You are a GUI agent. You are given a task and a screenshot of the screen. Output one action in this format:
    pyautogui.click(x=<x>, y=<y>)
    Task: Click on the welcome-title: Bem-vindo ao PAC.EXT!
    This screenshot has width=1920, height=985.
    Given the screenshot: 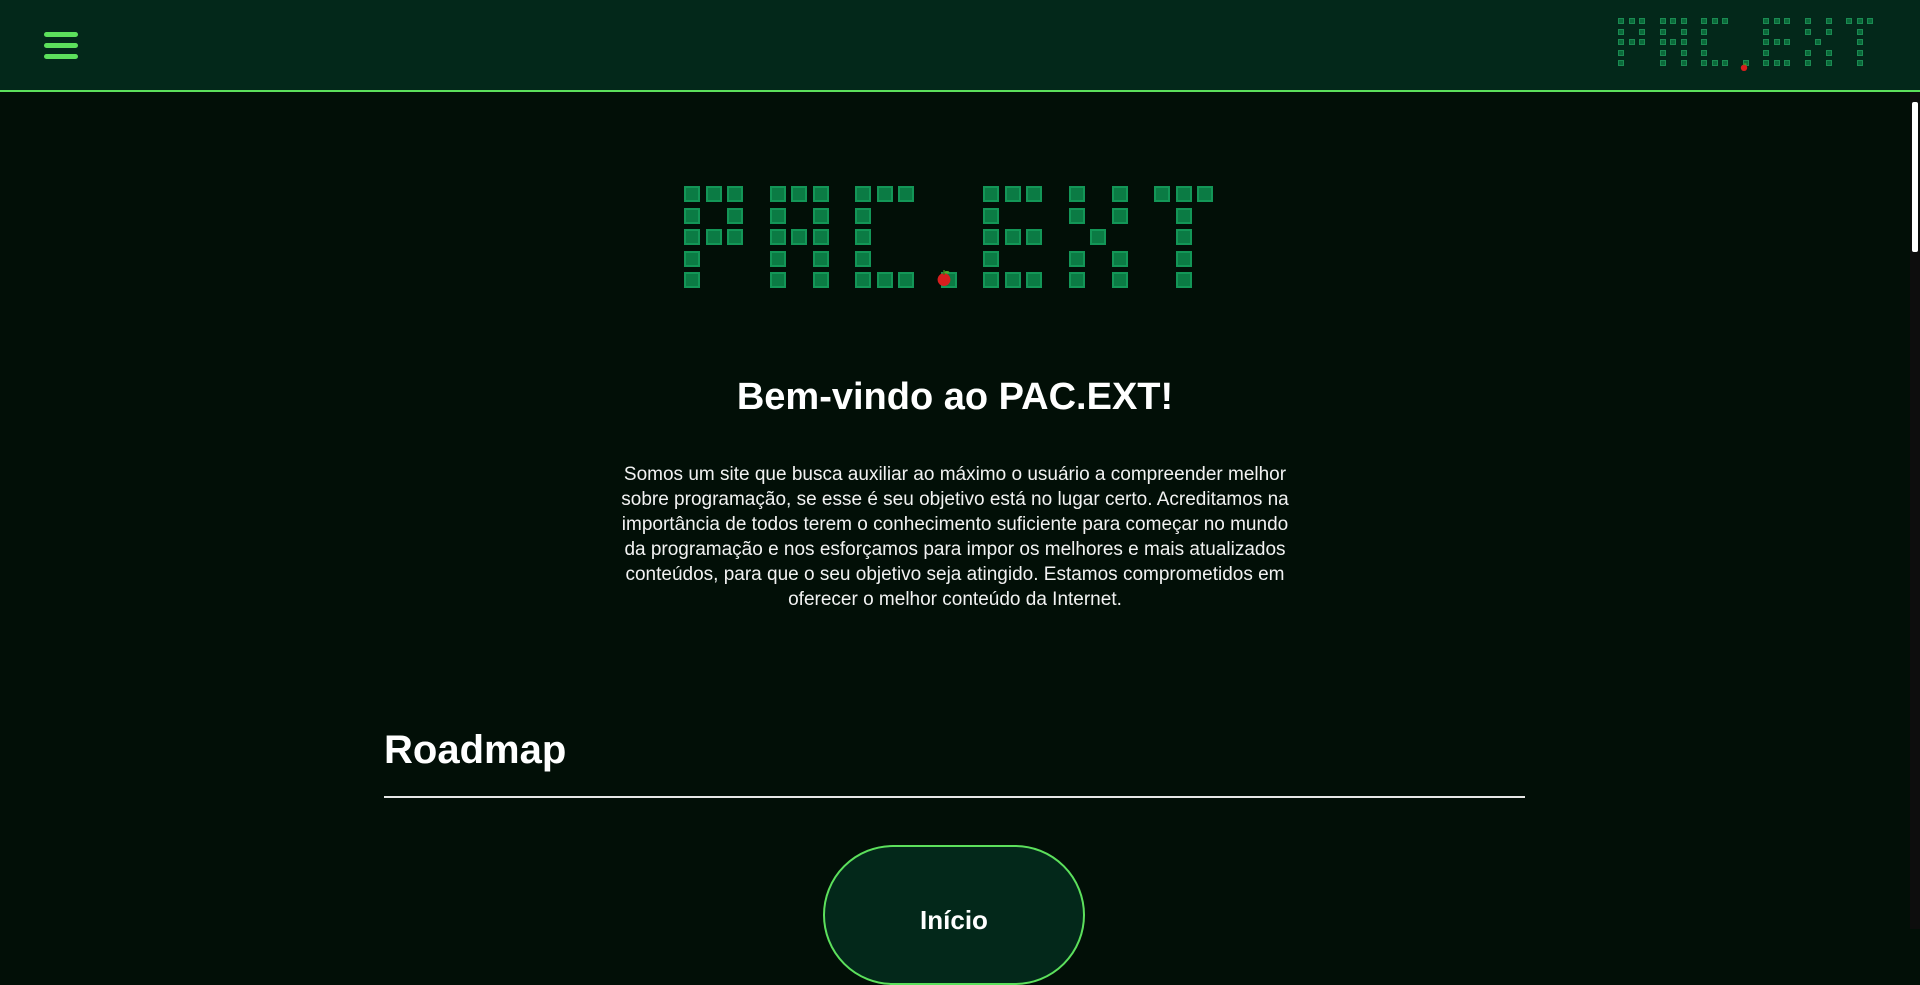 What is the action you would take?
    pyautogui.click(x=955, y=397)
    